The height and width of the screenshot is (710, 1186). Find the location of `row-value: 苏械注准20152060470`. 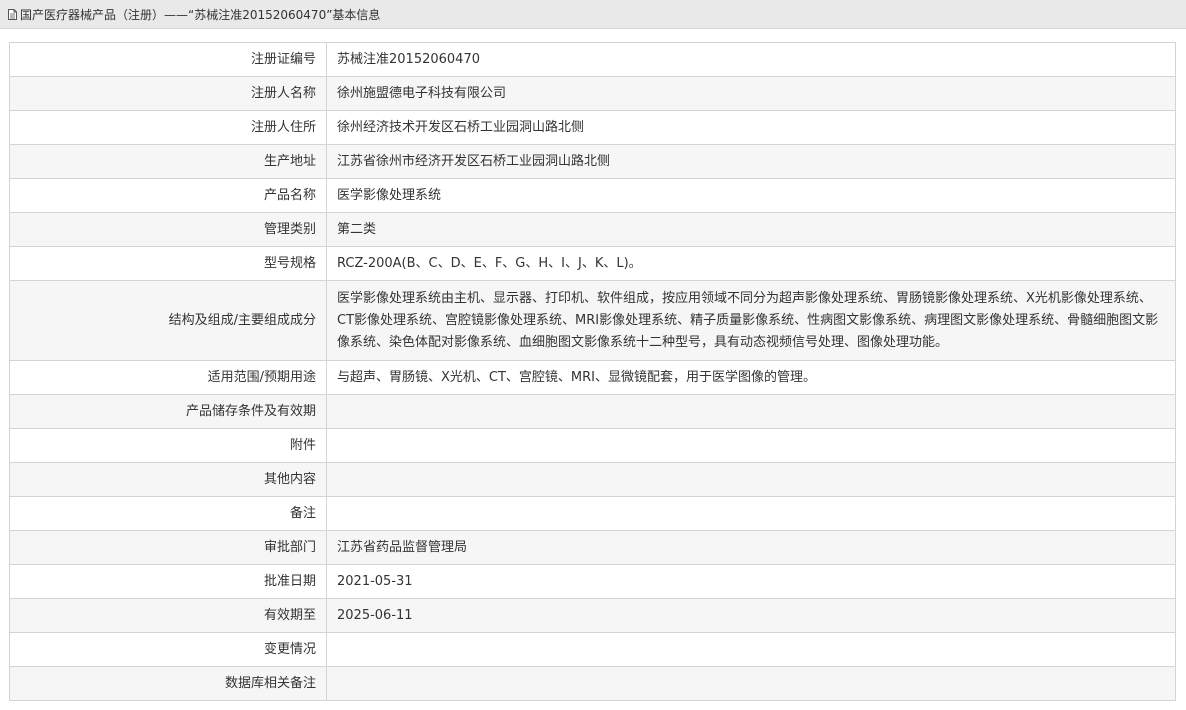

row-value: 苏械注准20152060470 is located at coordinates (751, 59).